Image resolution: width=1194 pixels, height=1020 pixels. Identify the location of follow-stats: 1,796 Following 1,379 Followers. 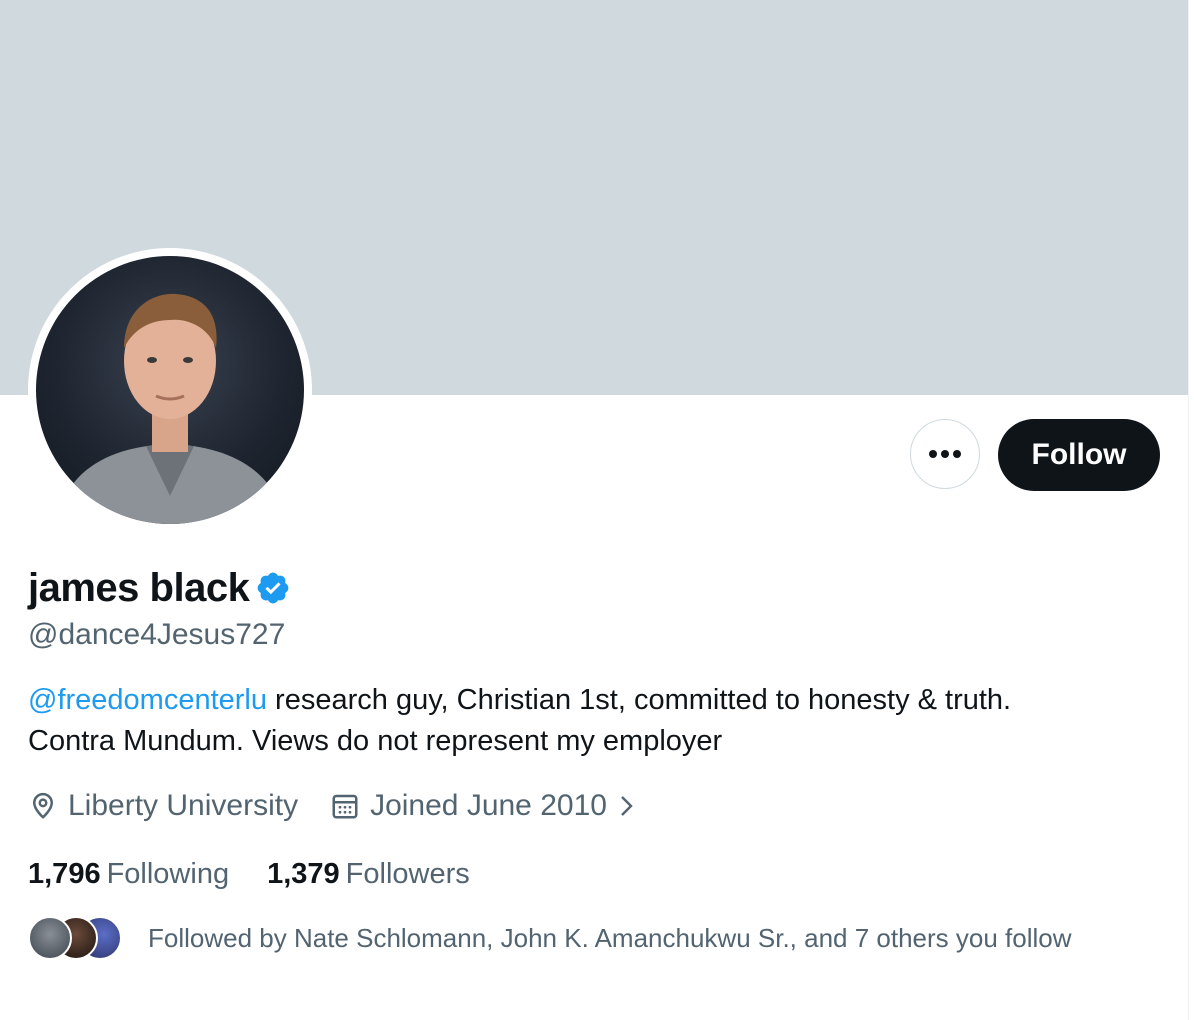
(268, 874).